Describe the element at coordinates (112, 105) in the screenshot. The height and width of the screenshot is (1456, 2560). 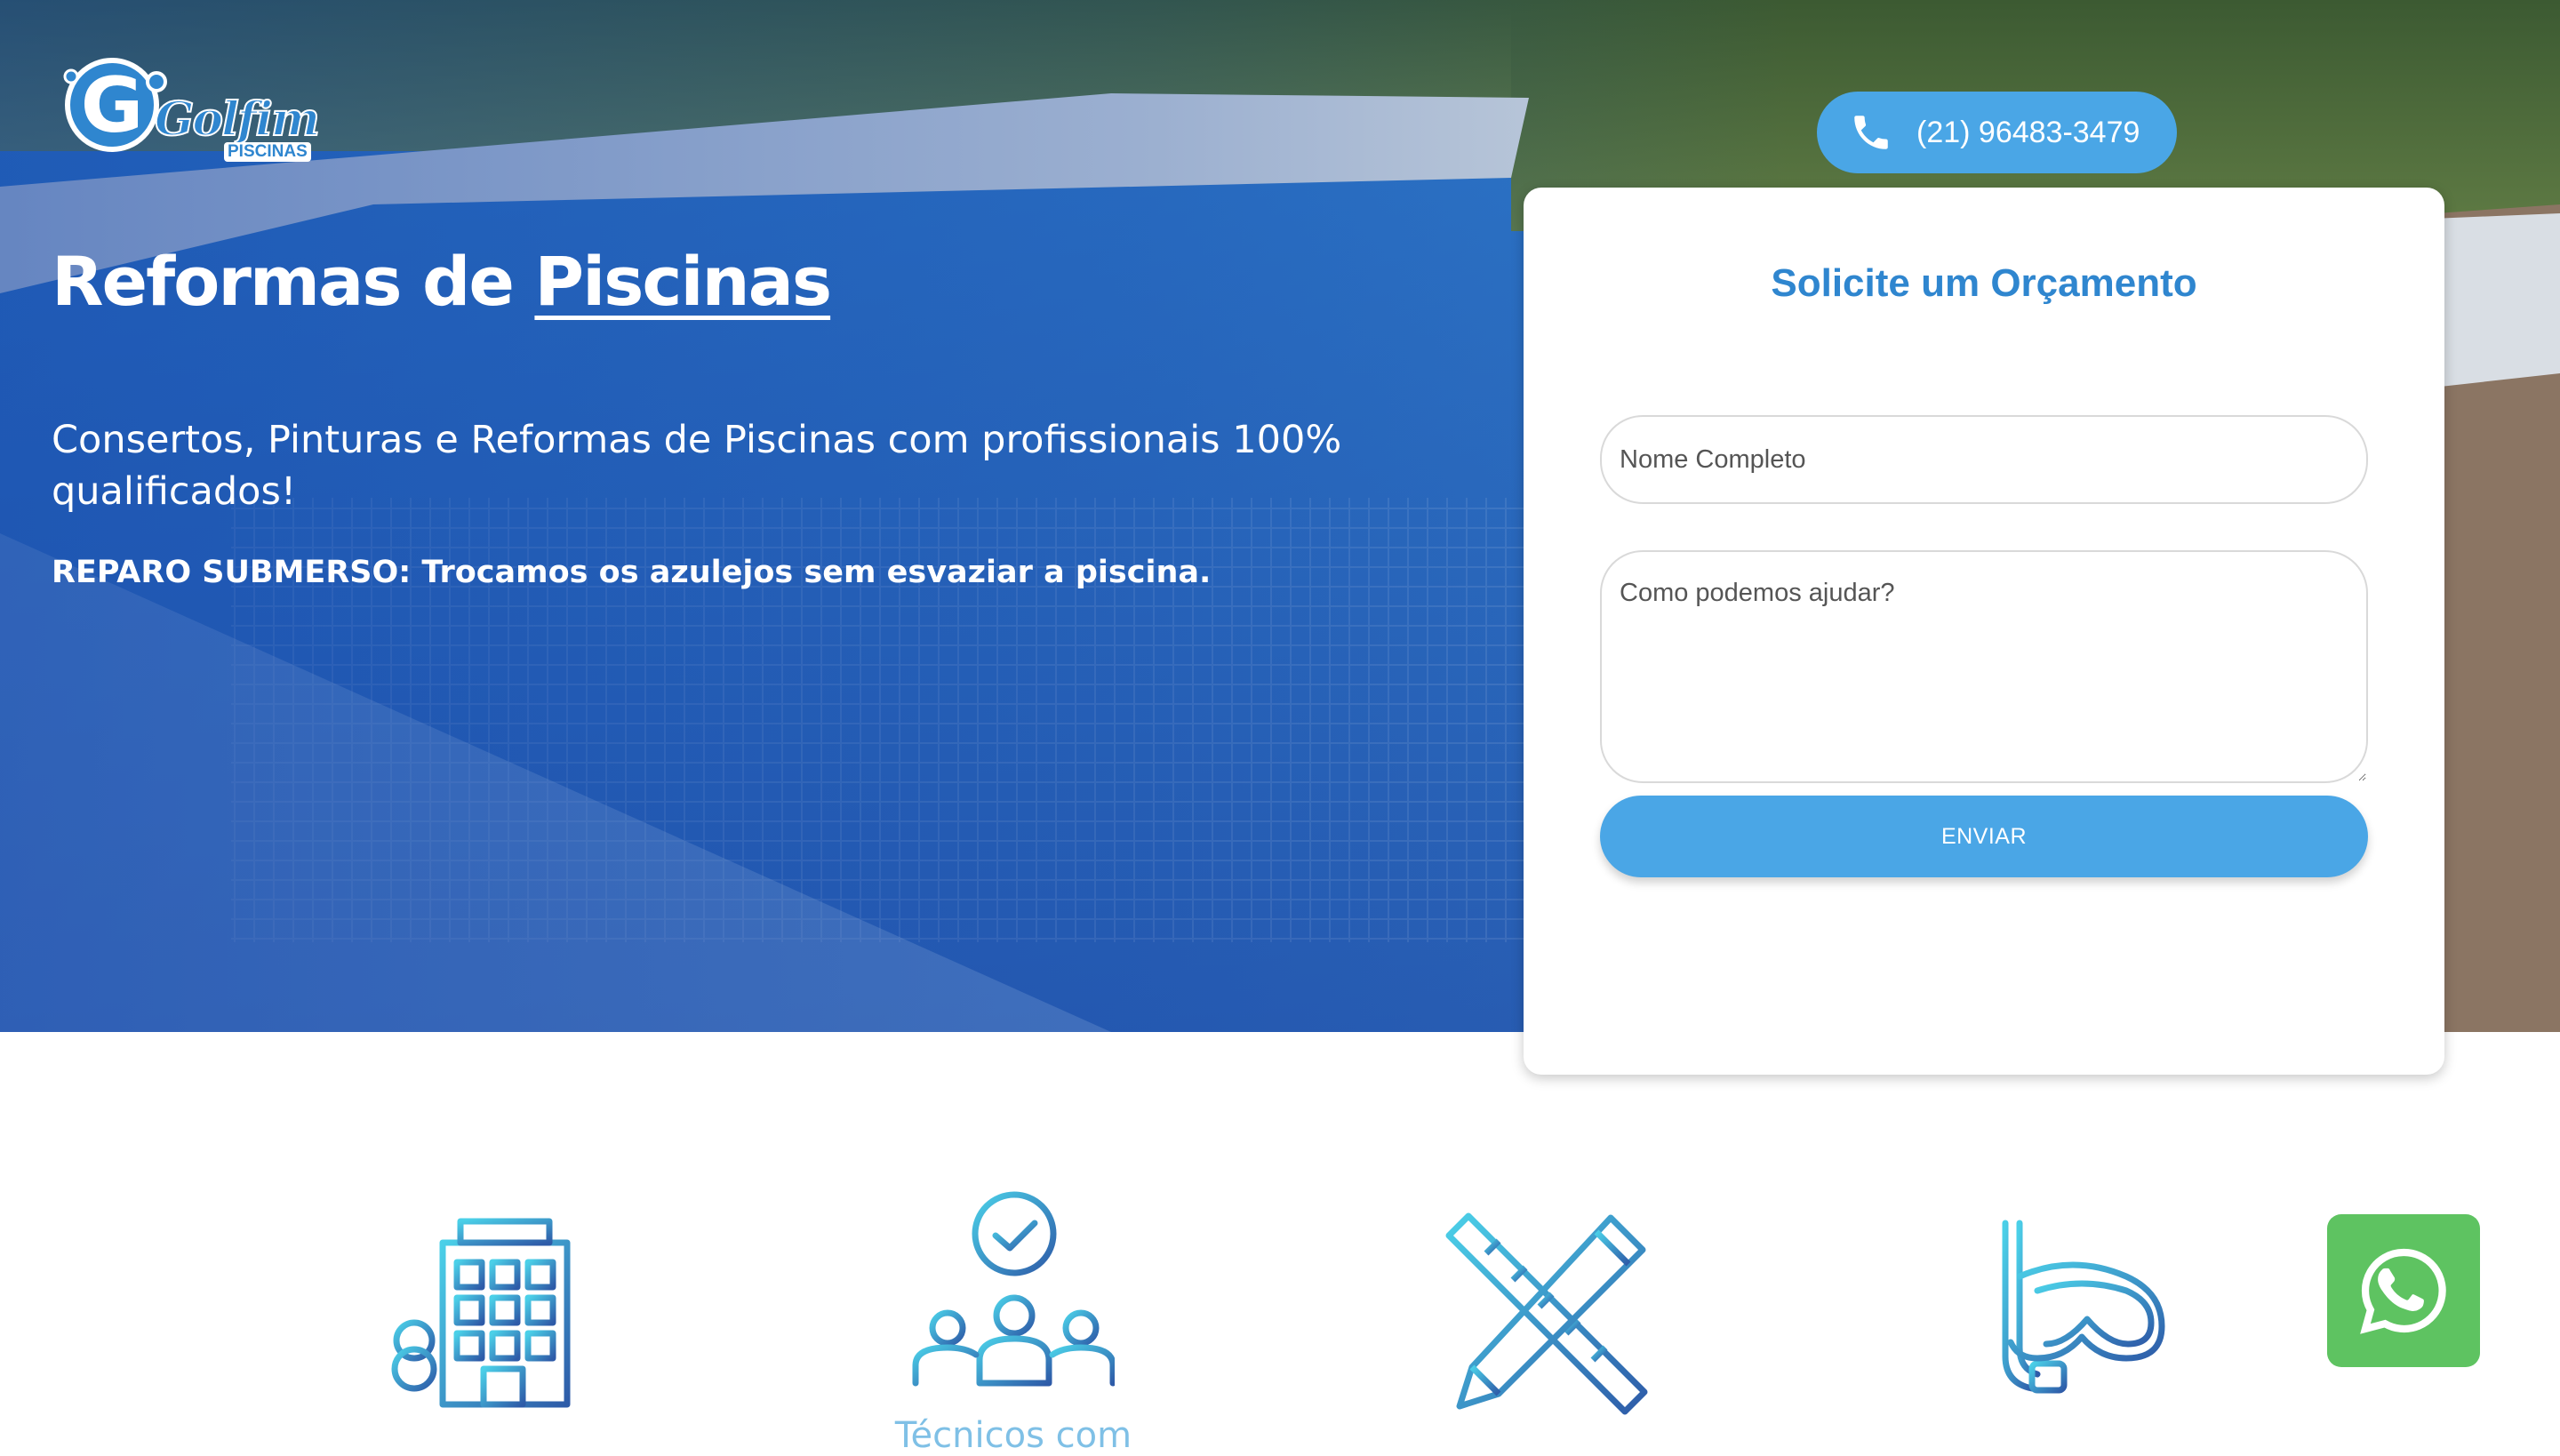
I see `svg-text: G` at that location.